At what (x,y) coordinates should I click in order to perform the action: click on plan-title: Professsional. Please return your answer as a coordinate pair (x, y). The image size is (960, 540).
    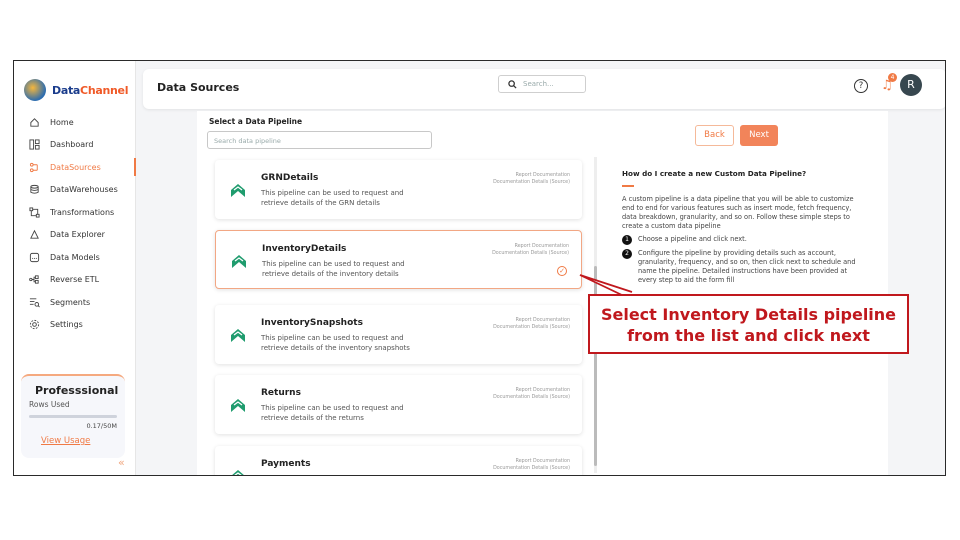
    Looking at the image, I should click on (77, 390).